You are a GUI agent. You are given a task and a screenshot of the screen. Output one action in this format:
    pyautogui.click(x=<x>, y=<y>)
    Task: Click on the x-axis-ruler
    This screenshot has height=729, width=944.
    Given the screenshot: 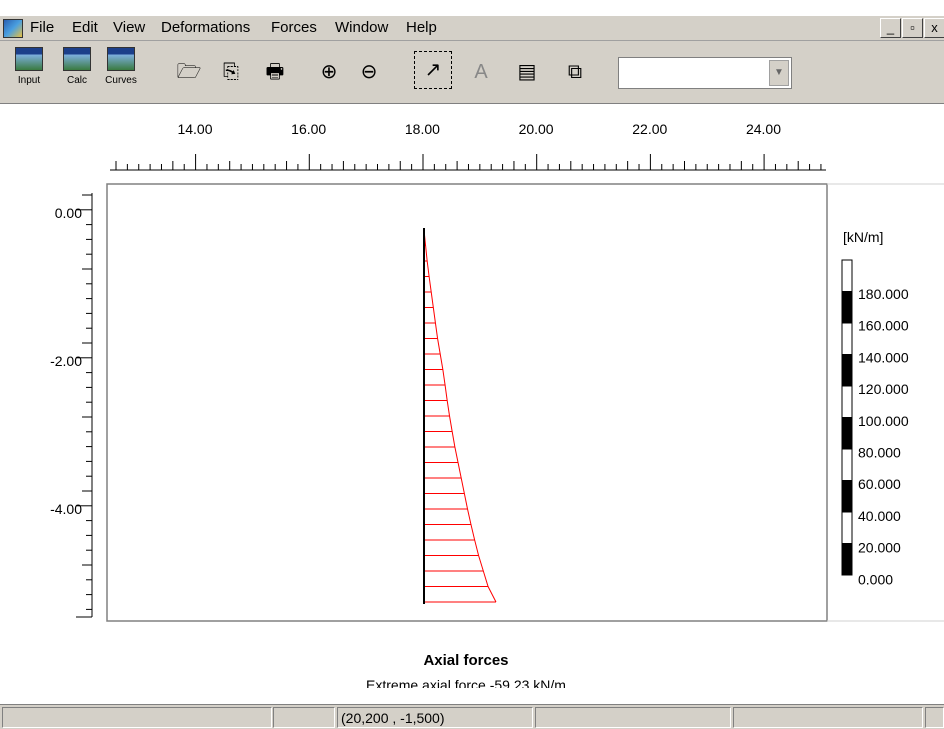 What is the action you would take?
    pyautogui.click(x=468, y=162)
    